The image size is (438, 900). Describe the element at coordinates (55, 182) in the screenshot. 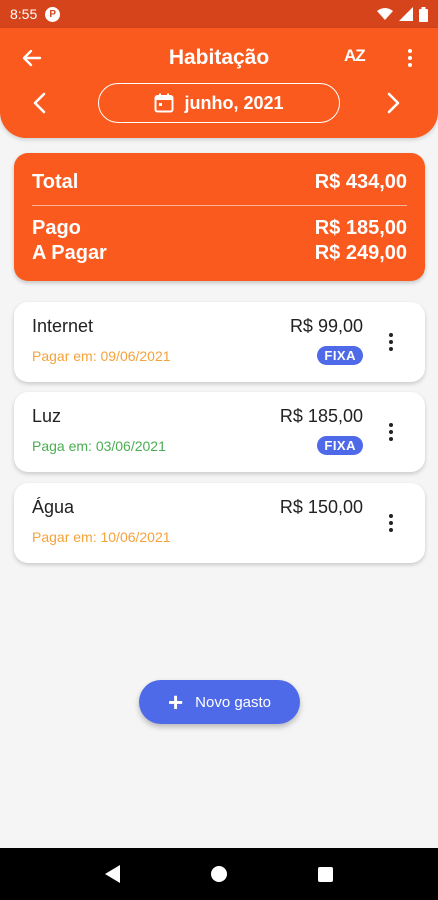

I see `total-label: Total` at that location.